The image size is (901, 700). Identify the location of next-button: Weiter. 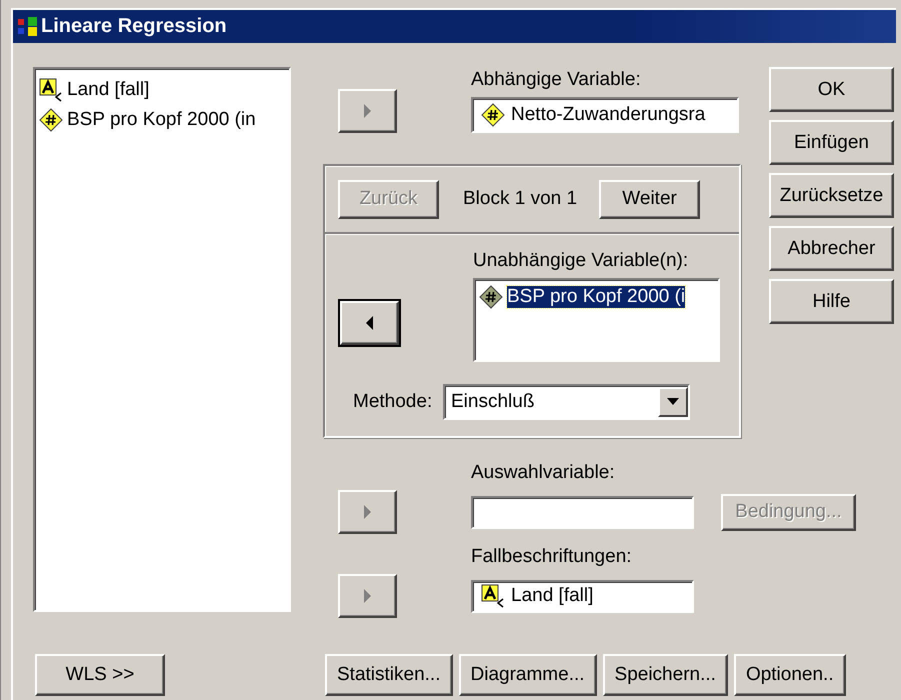
(649, 199).